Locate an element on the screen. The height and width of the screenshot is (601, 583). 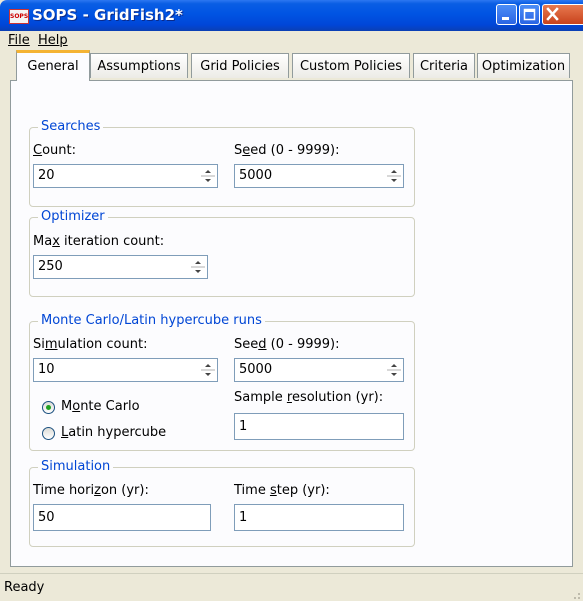
count-spinner is located at coordinates (208, 176).